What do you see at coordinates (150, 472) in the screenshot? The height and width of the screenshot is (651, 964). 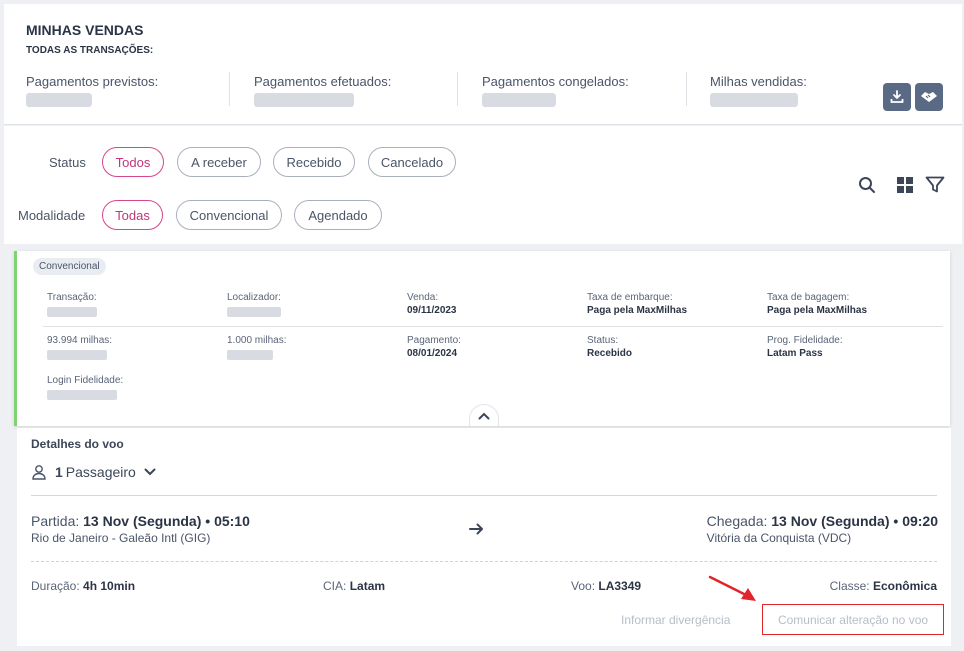 I see `chevron-down-icon` at bounding box center [150, 472].